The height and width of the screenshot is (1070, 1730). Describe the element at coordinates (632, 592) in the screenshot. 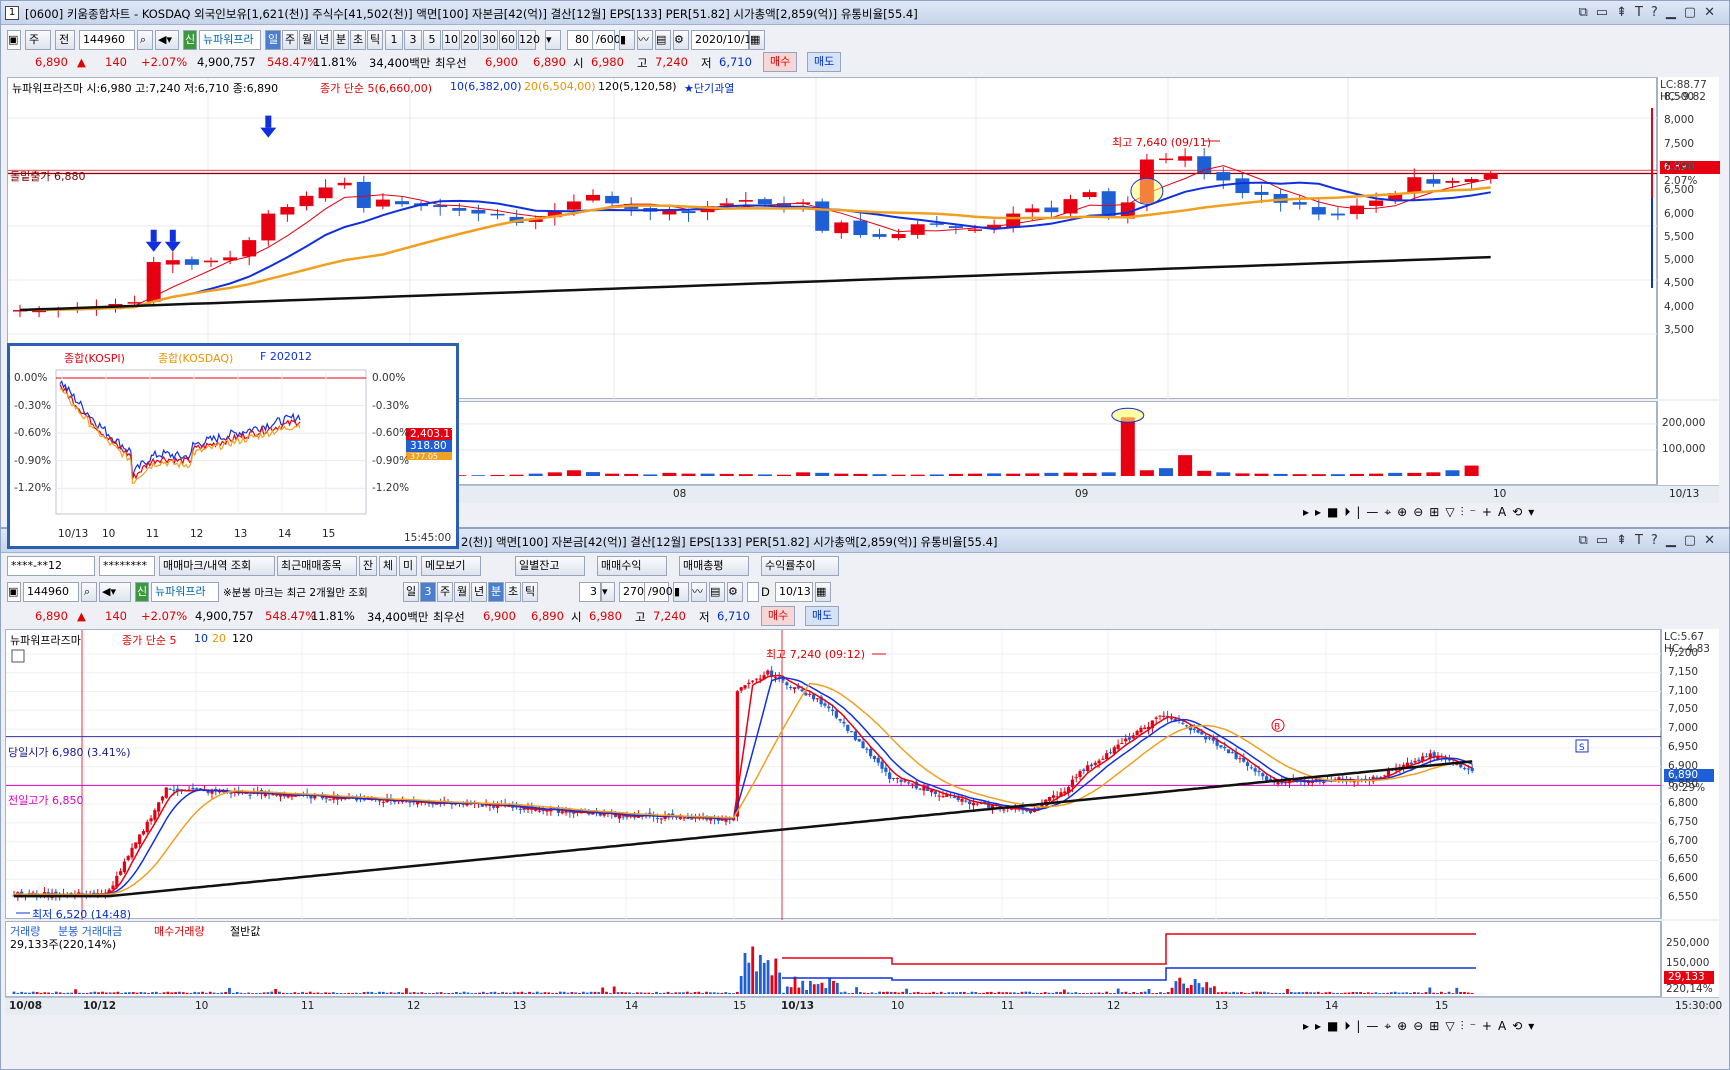

I see `count-input: 270` at that location.